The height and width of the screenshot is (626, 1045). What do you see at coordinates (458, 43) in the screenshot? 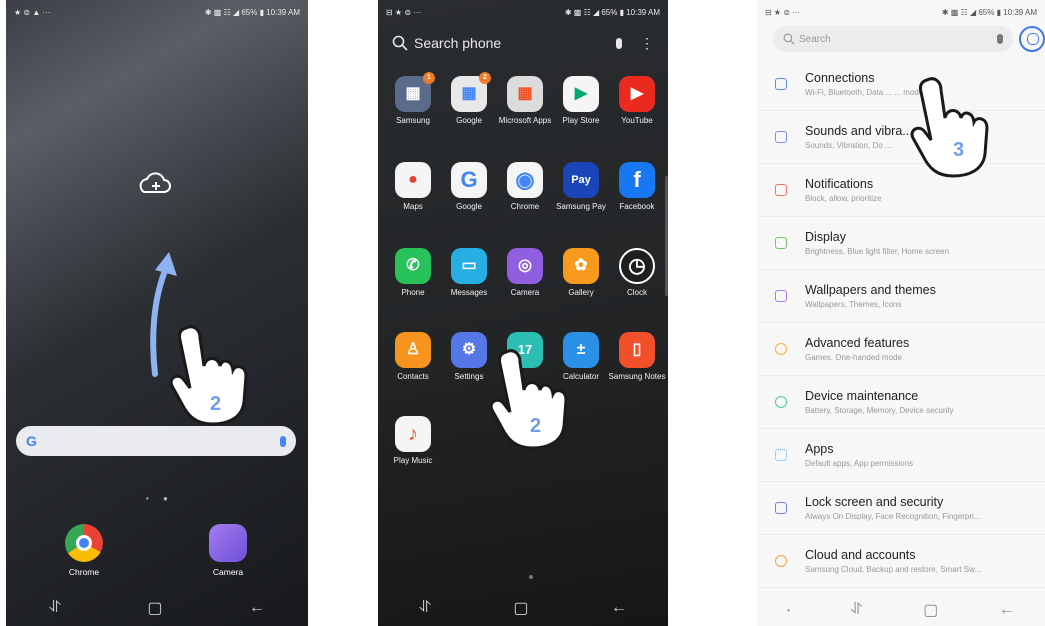
I see `search-placeholder: Search phone` at bounding box center [458, 43].